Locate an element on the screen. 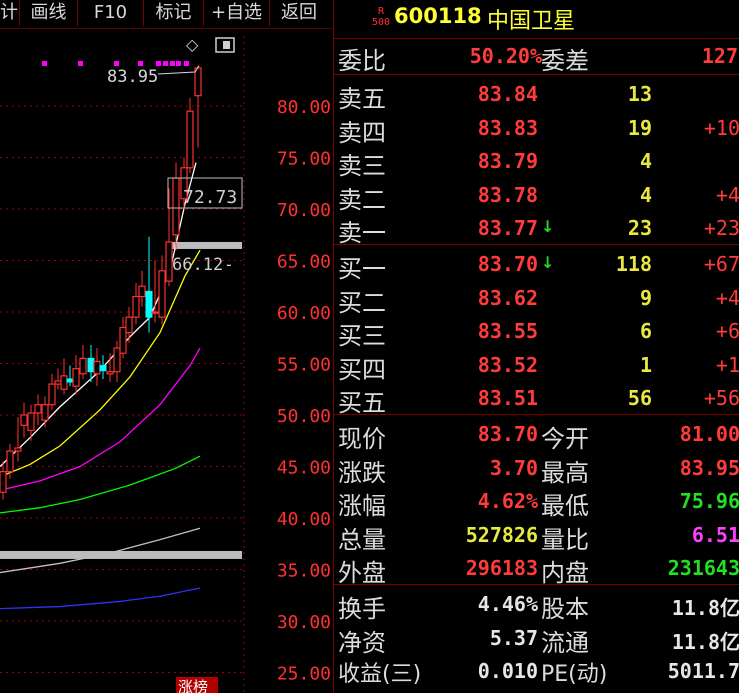 The image size is (739, 693). stat-row: 涨跌 3.70 最高 83.95 is located at coordinates (536, 469).